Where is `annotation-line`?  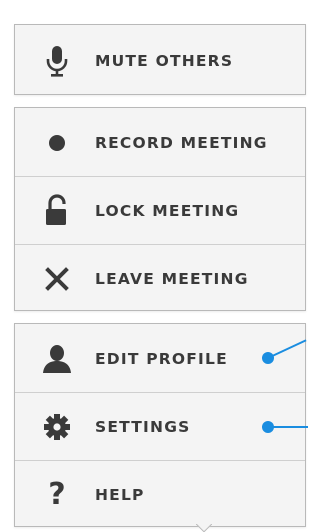
annotation-line is located at coordinates (288, 427).